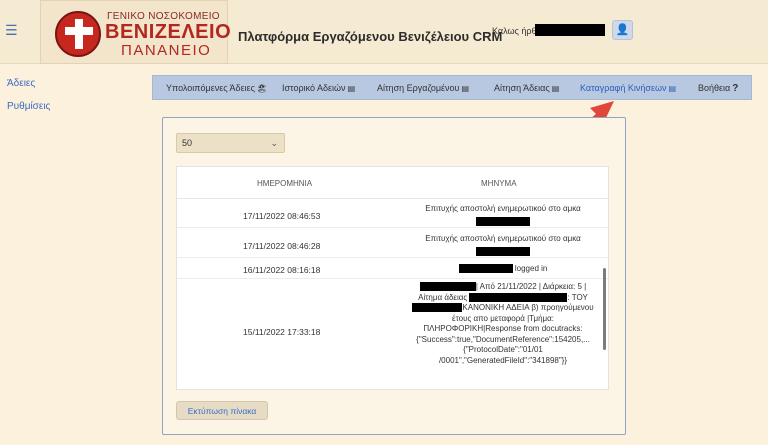 The width and height of the screenshot is (768, 445). I want to click on hospital-logo: ΓΕΝΙΚΟ ΝΟΣΟΚΟΜΕΙΟ ΒΕΝΙΖΕΛΕΙΟ ΠΑΝΑΝΕΙΟ, so click(136, 32).